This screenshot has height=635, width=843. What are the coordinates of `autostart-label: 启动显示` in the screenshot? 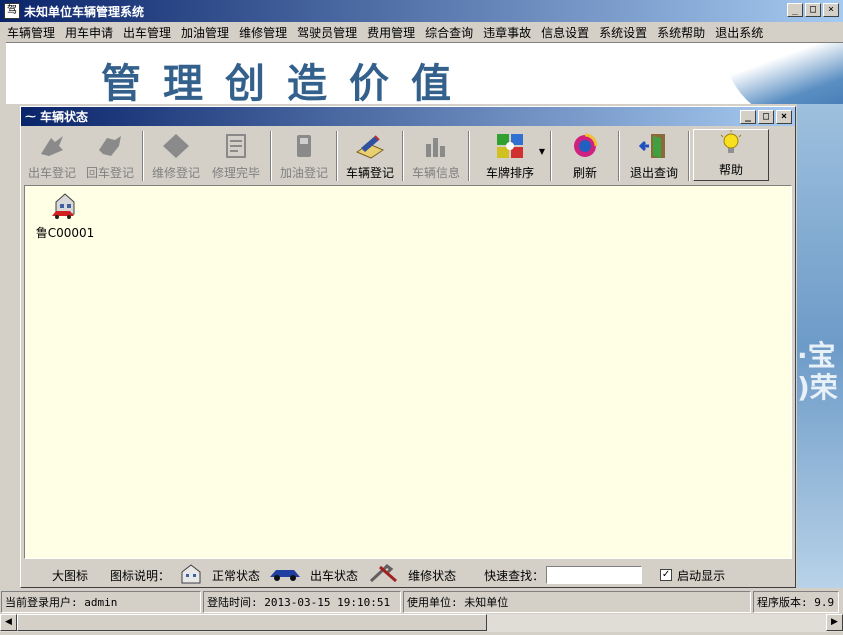 It's located at (701, 575).